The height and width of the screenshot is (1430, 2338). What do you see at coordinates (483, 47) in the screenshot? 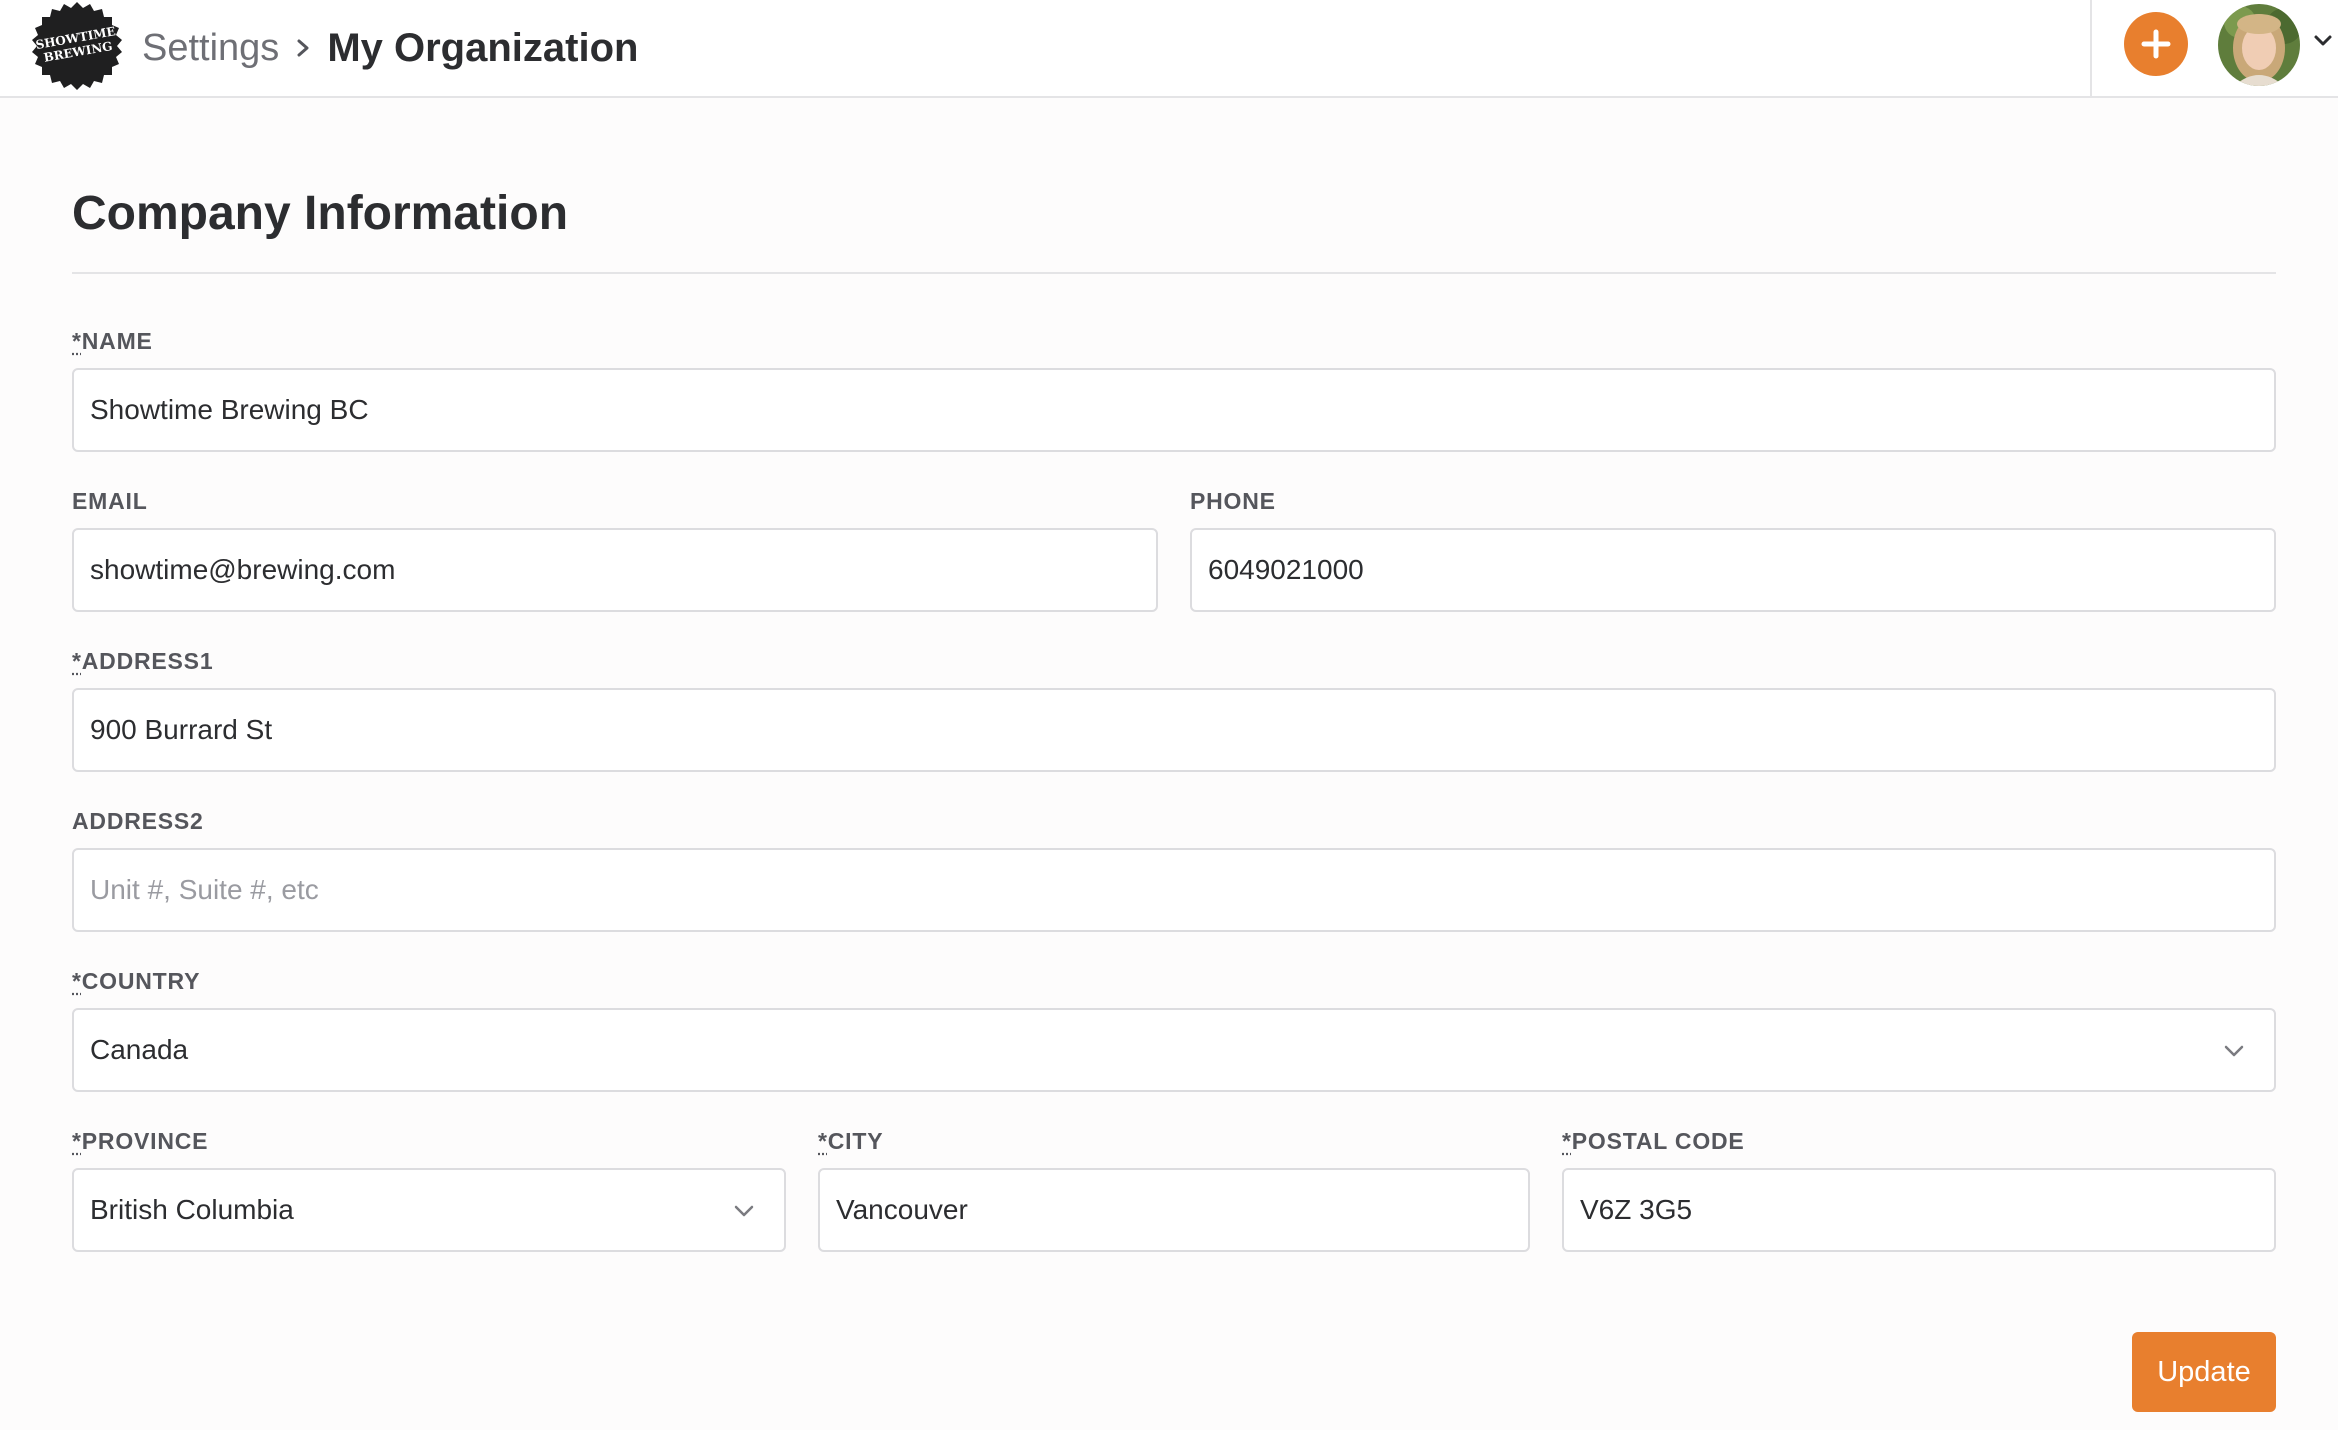
I see `page-title: My Organization` at bounding box center [483, 47].